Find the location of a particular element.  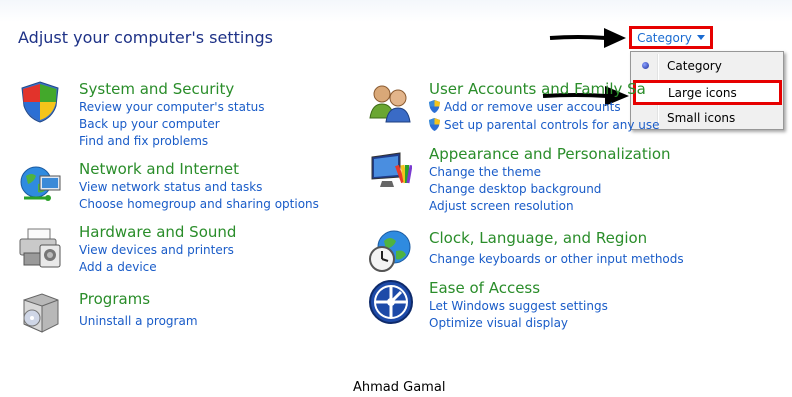

shield-icon is located at coordinates (40, 102).